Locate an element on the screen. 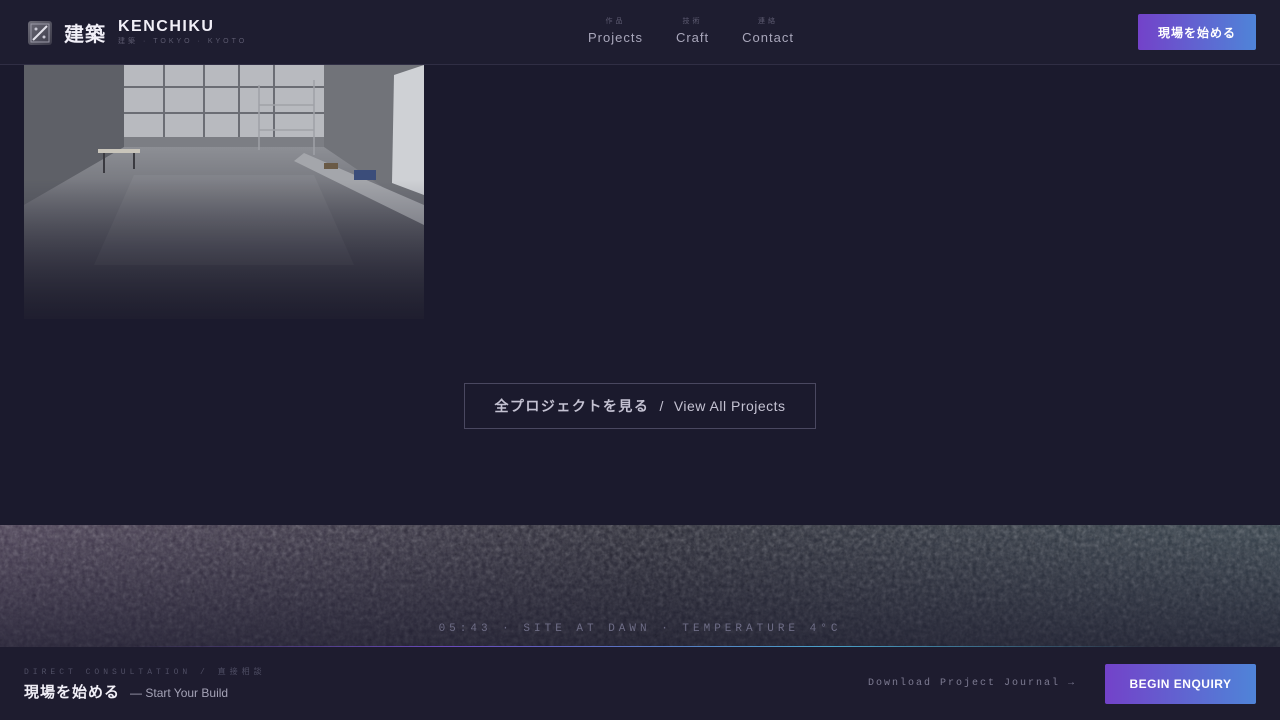 This screenshot has width=1280, height=720. nav-item-contact: 連絡 Contact is located at coordinates (768, 31).